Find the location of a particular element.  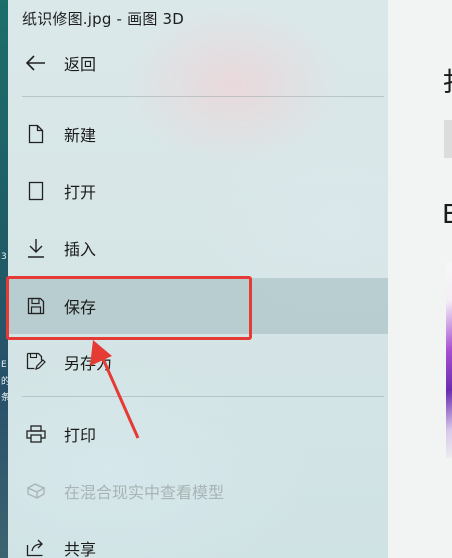

section-heading-fragment: E is located at coordinates (447, 215).